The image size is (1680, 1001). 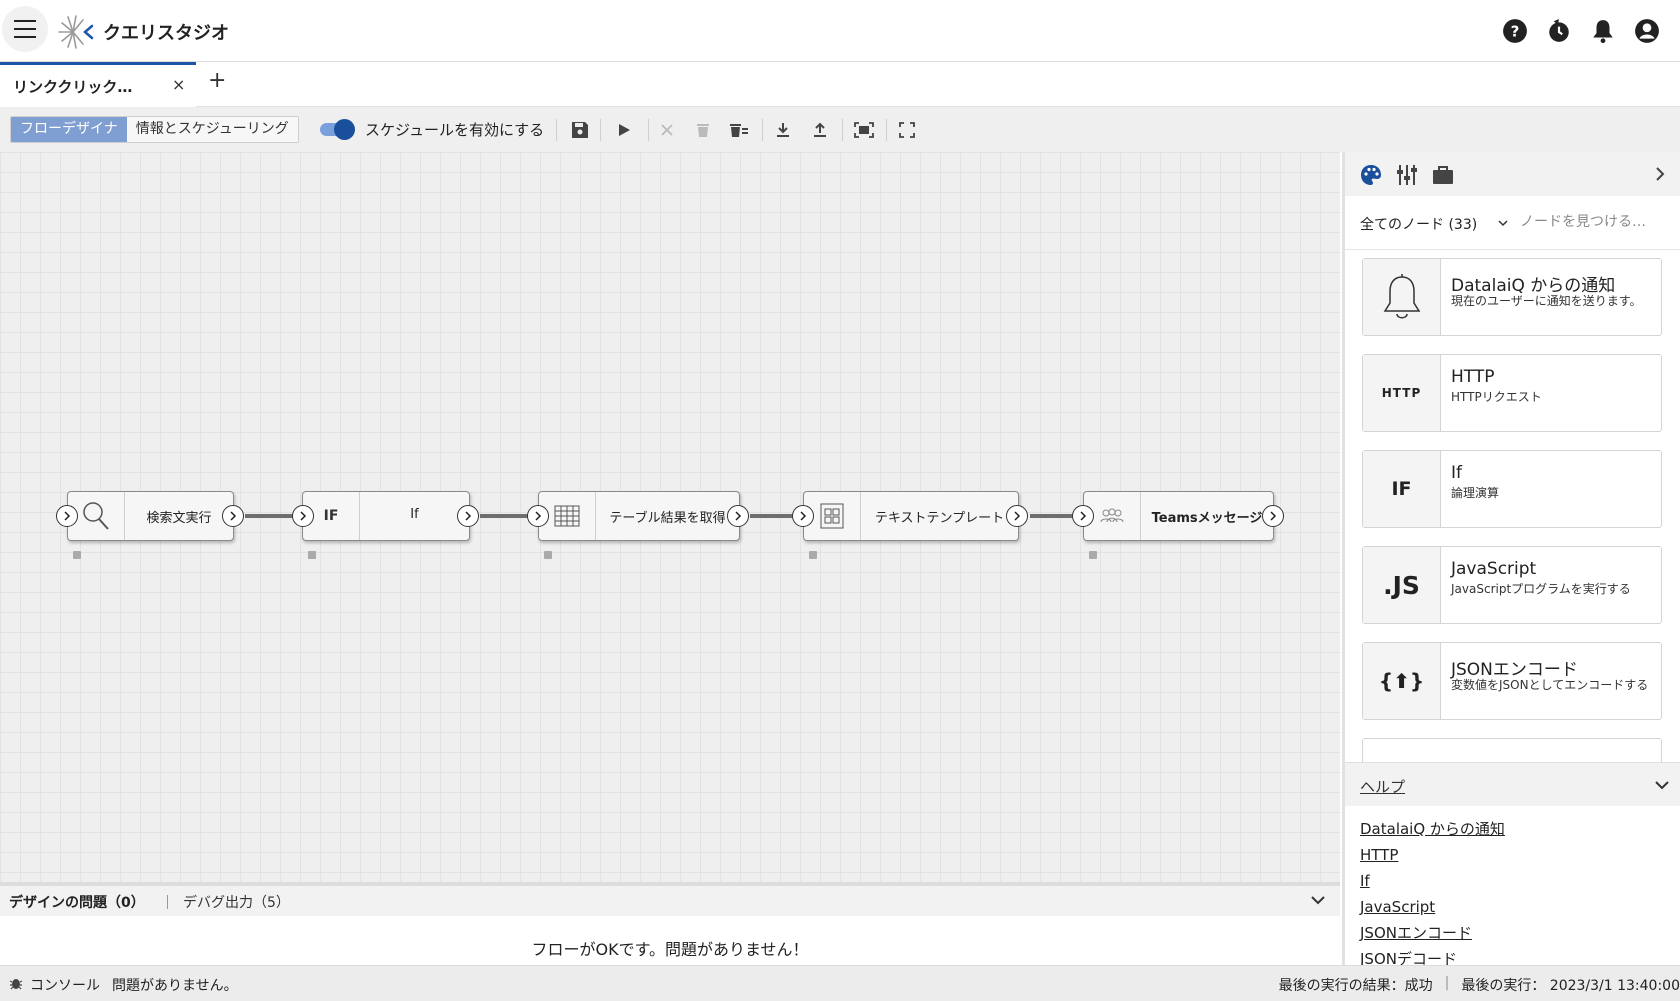 I want to click on palette-item-title: JSONエンコード, so click(x=1514, y=670).